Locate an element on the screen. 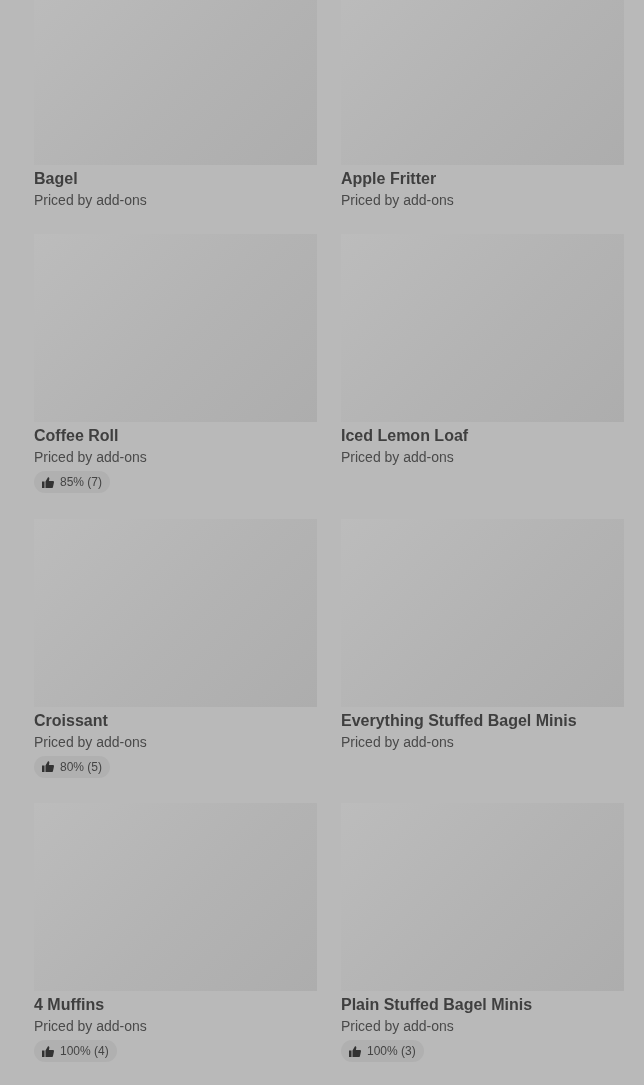 The image size is (644, 1085). item-name: Croissant is located at coordinates (71, 720).